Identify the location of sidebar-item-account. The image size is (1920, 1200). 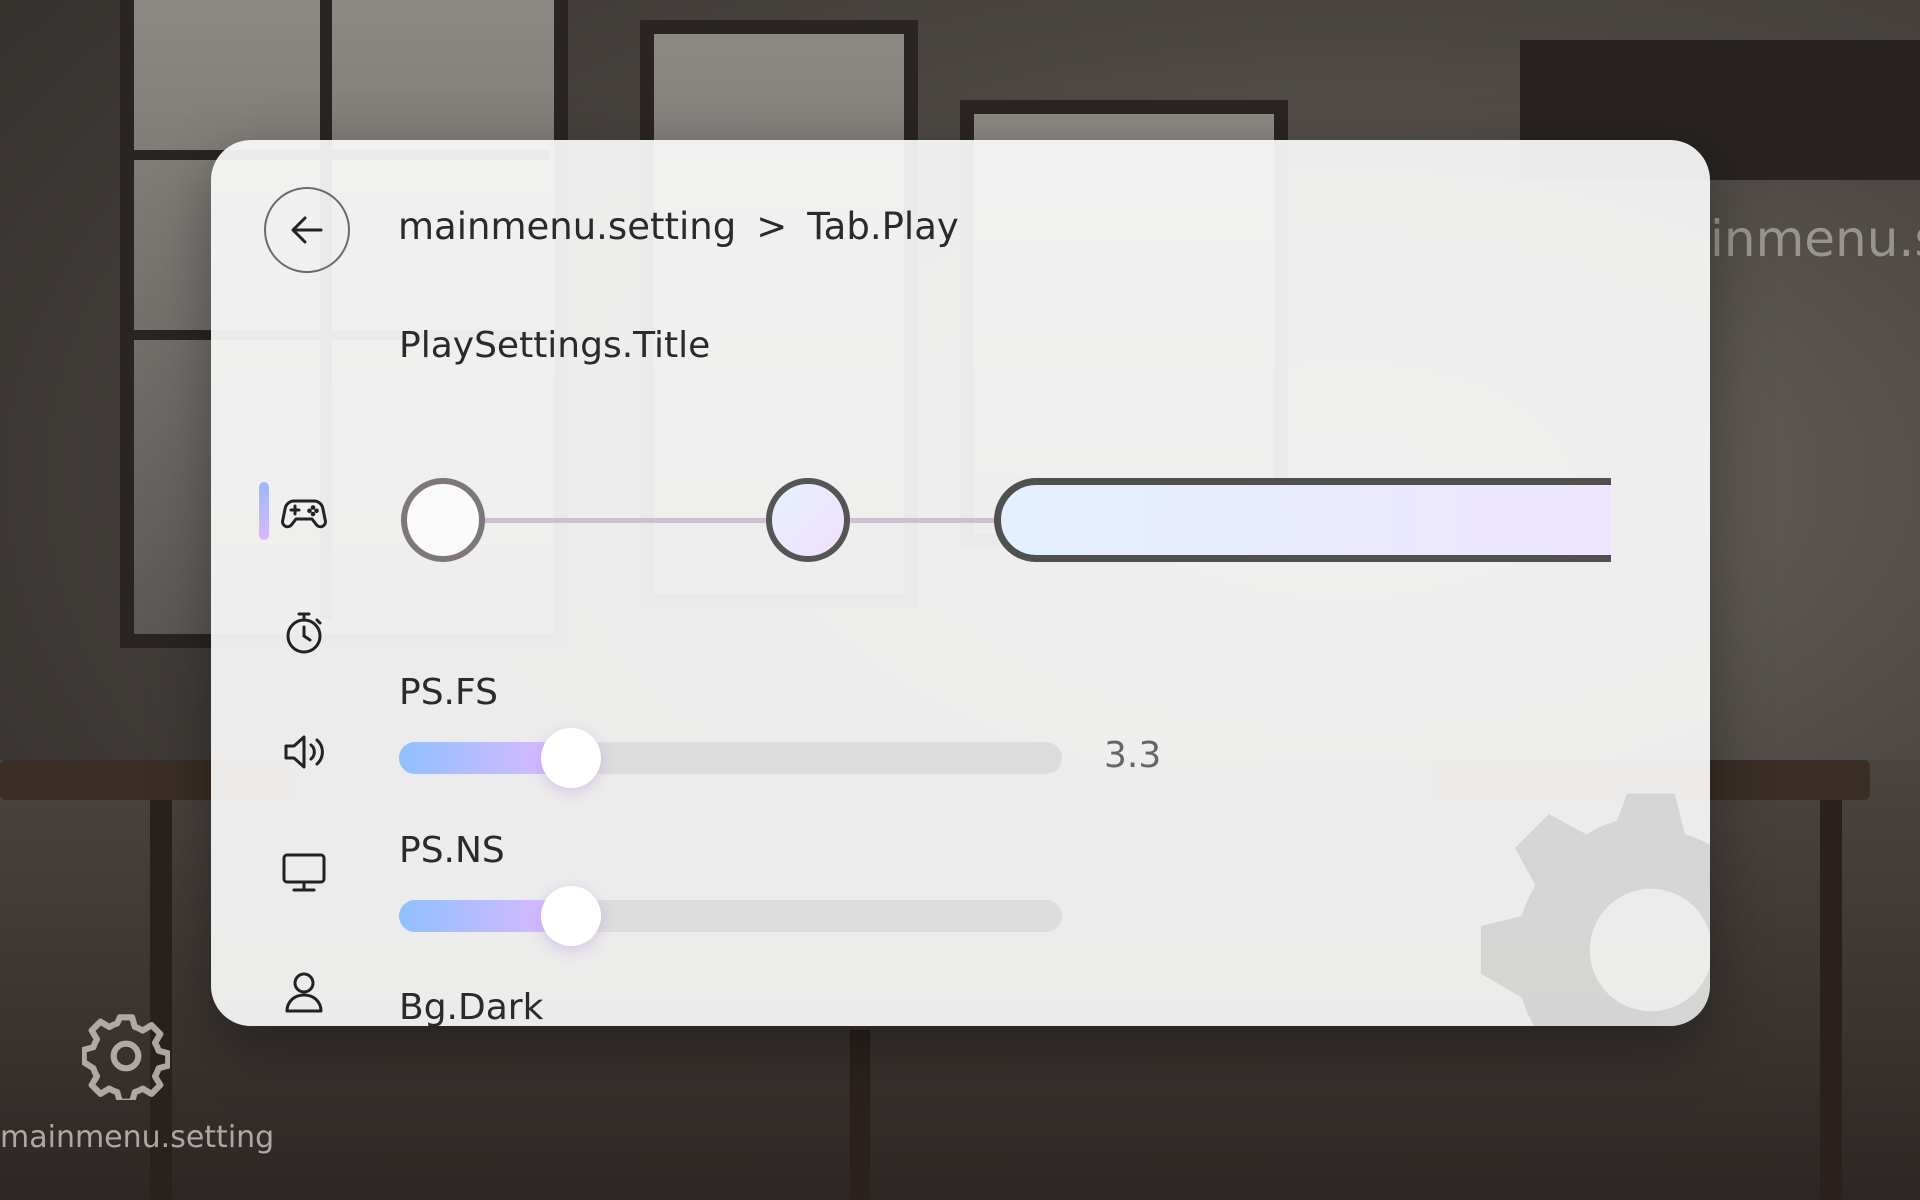
(304, 986).